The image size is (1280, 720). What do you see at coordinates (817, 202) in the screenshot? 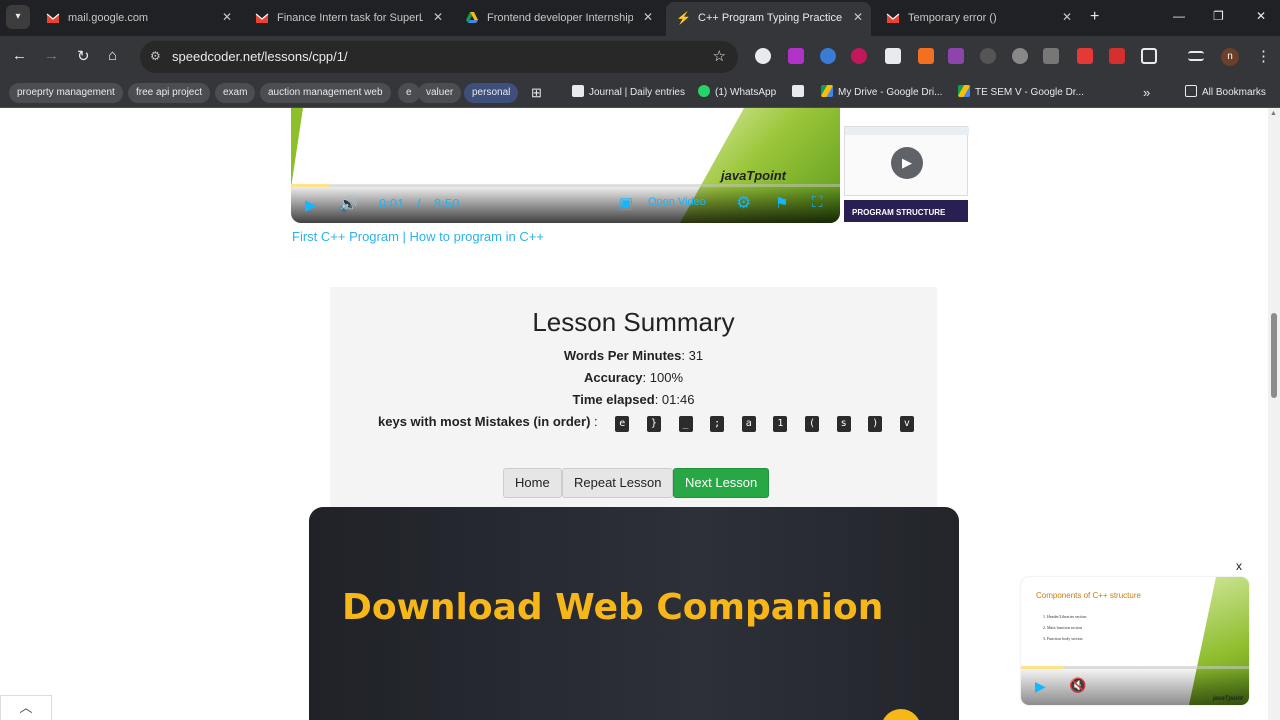
I see `fullscreen-icon: ⛶` at bounding box center [817, 202].